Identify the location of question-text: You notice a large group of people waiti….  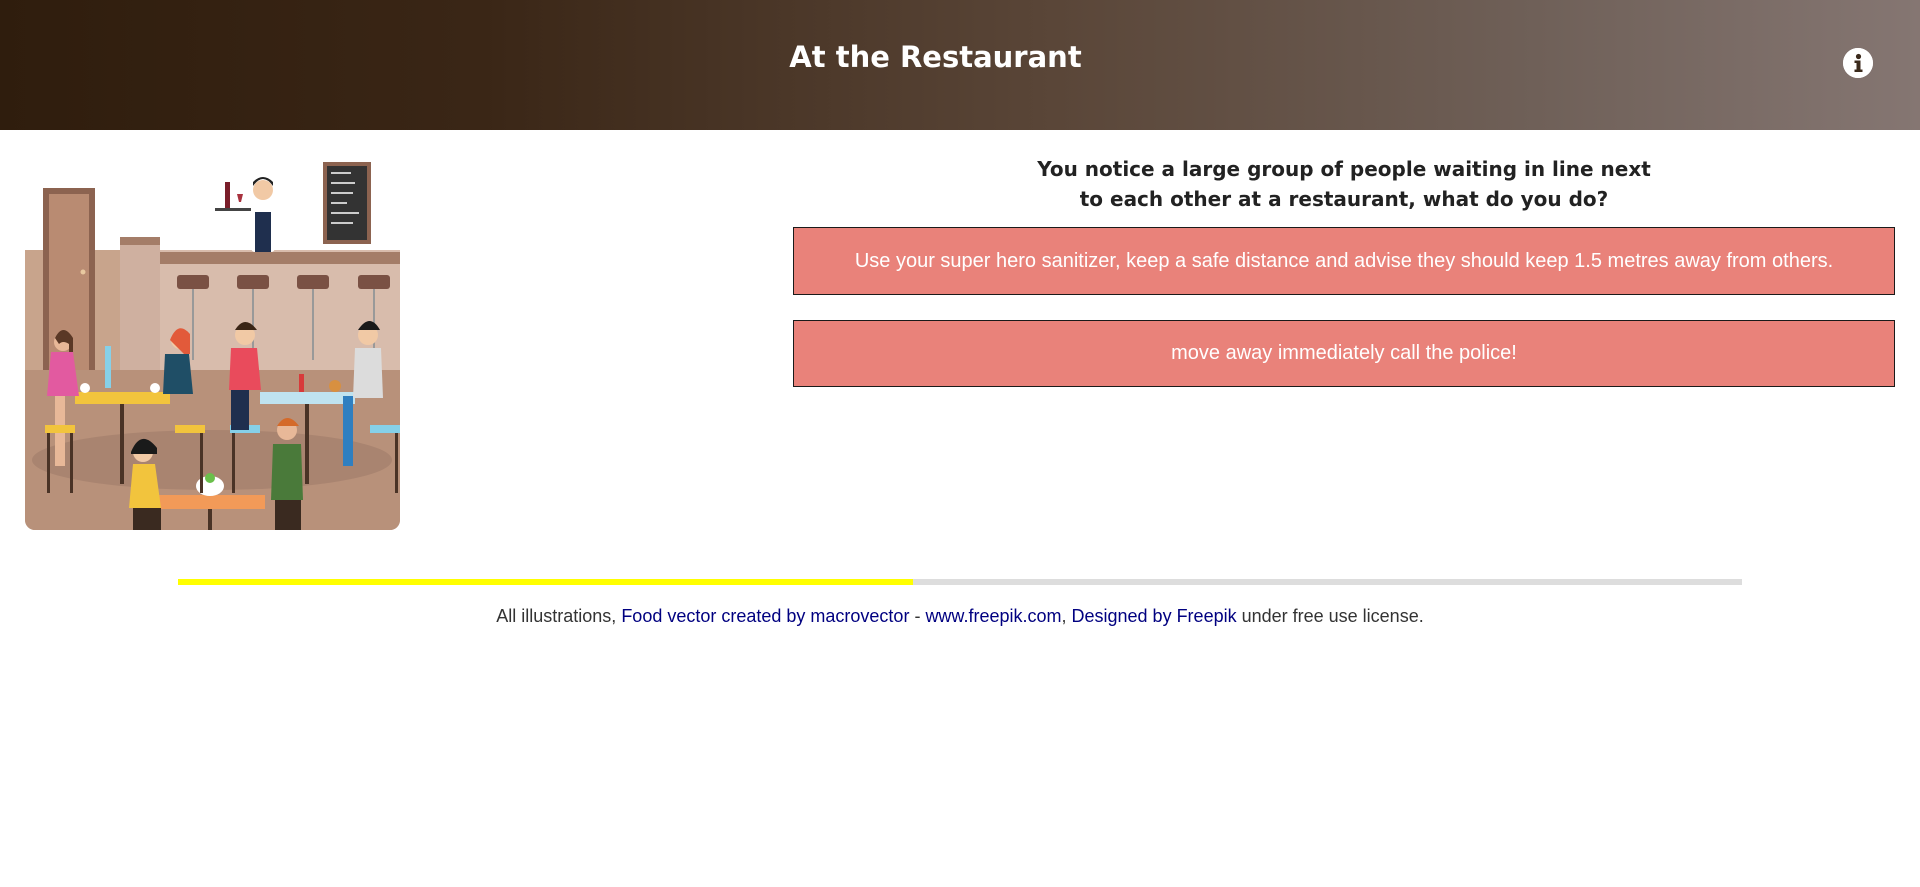
(1344, 184).